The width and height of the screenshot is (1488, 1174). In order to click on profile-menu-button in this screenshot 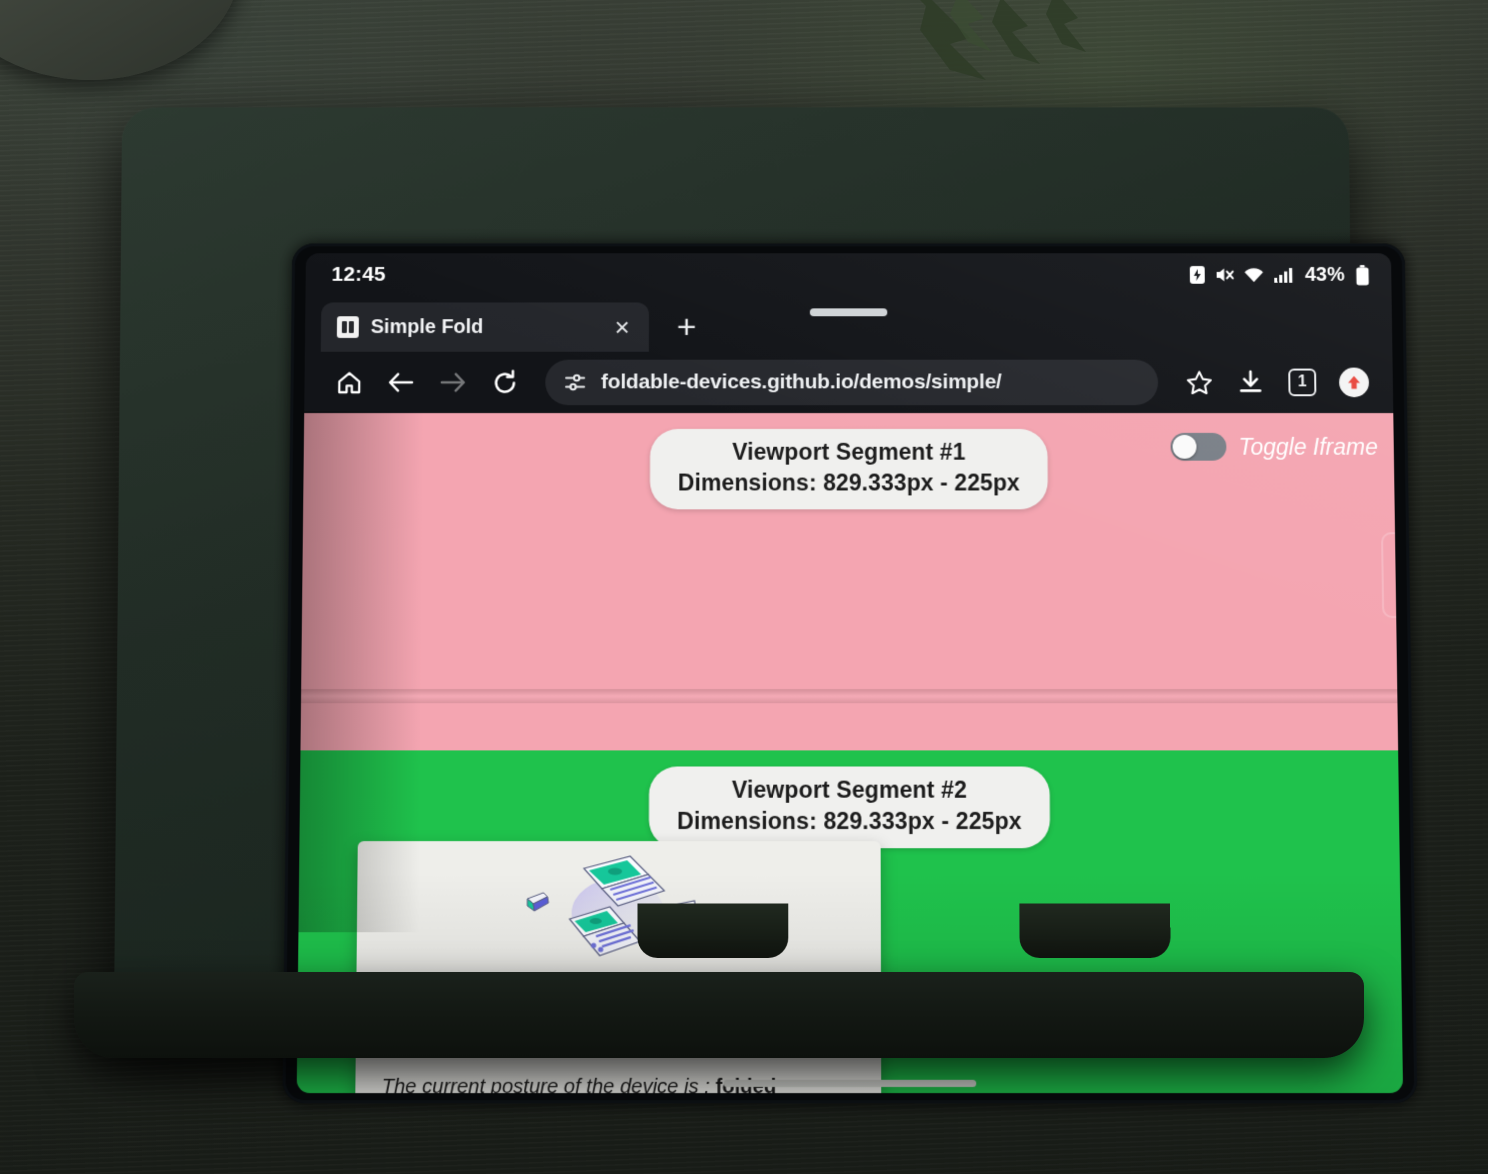, I will do `click(1354, 382)`.